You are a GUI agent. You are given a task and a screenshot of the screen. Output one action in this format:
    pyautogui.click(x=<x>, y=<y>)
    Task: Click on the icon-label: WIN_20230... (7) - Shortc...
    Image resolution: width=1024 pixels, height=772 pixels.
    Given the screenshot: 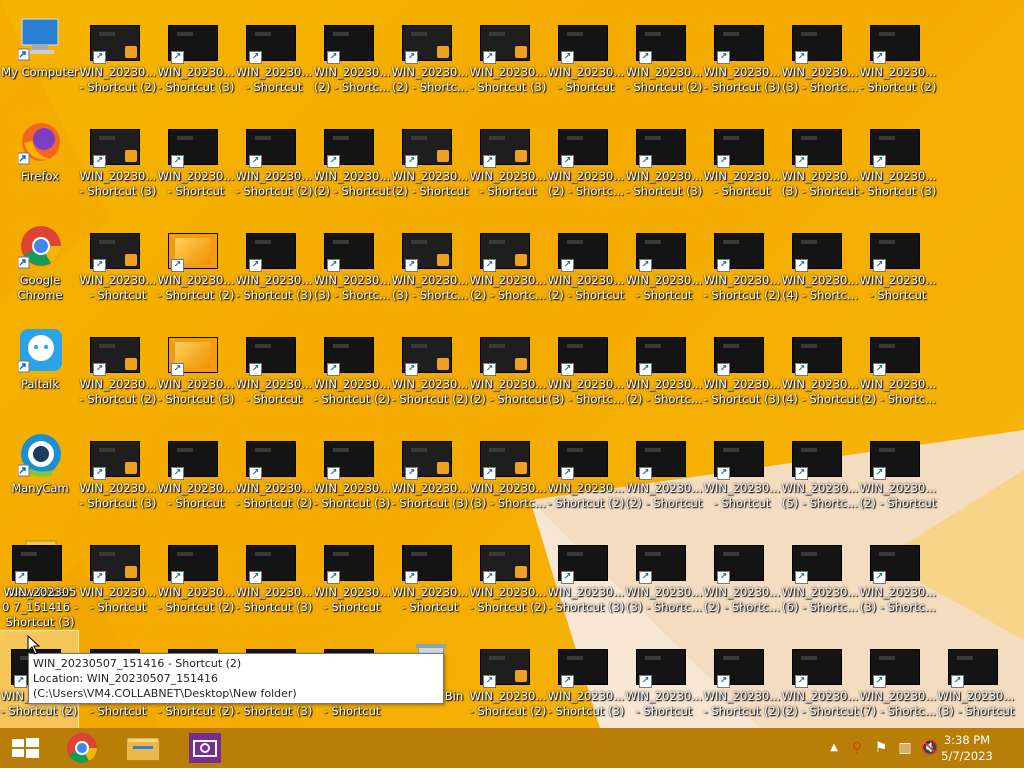 What is the action you would take?
    pyautogui.click(x=898, y=703)
    